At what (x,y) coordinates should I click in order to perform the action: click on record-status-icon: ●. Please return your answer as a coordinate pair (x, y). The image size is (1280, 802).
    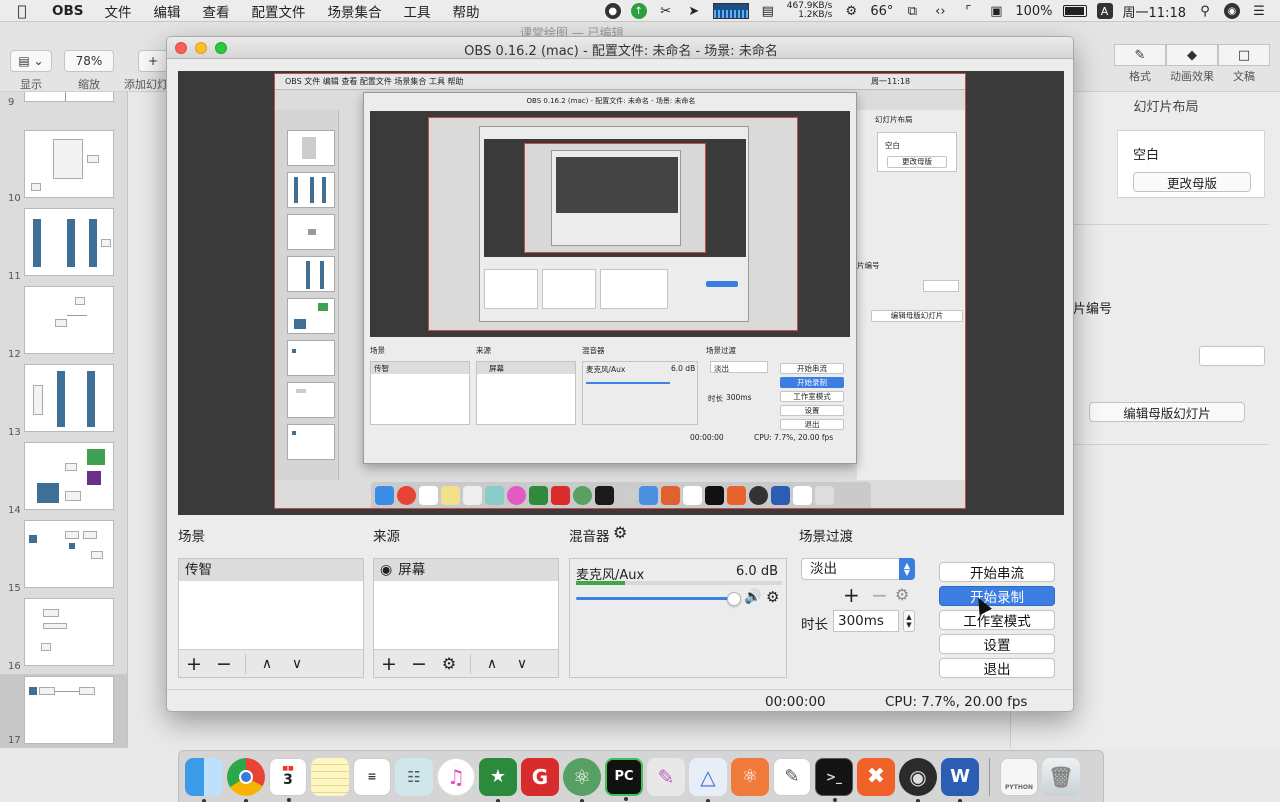
    Looking at the image, I should click on (612, 11).